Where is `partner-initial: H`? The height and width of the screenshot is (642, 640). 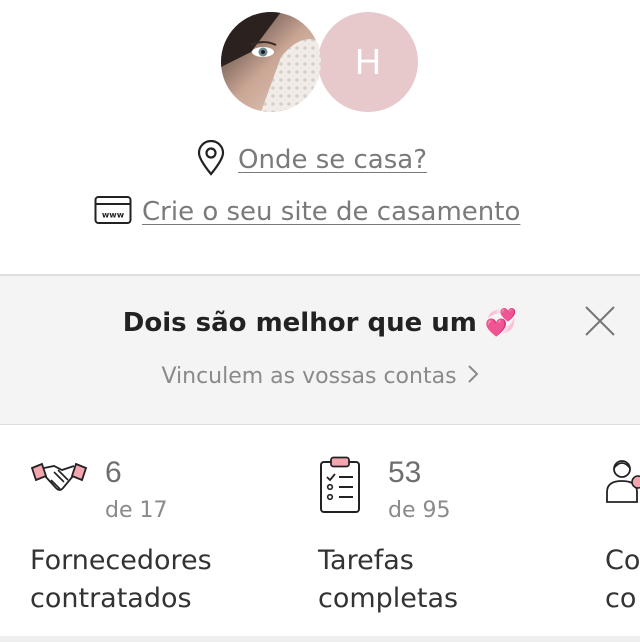 partner-initial: H is located at coordinates (368, 61).